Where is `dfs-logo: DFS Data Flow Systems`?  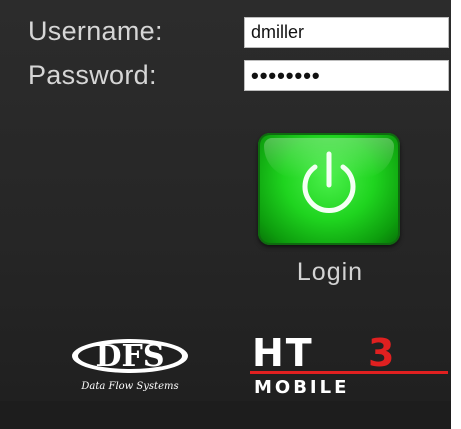 dfs-logo: DFS Data Flow Systems is located at coordinates (130, 365).